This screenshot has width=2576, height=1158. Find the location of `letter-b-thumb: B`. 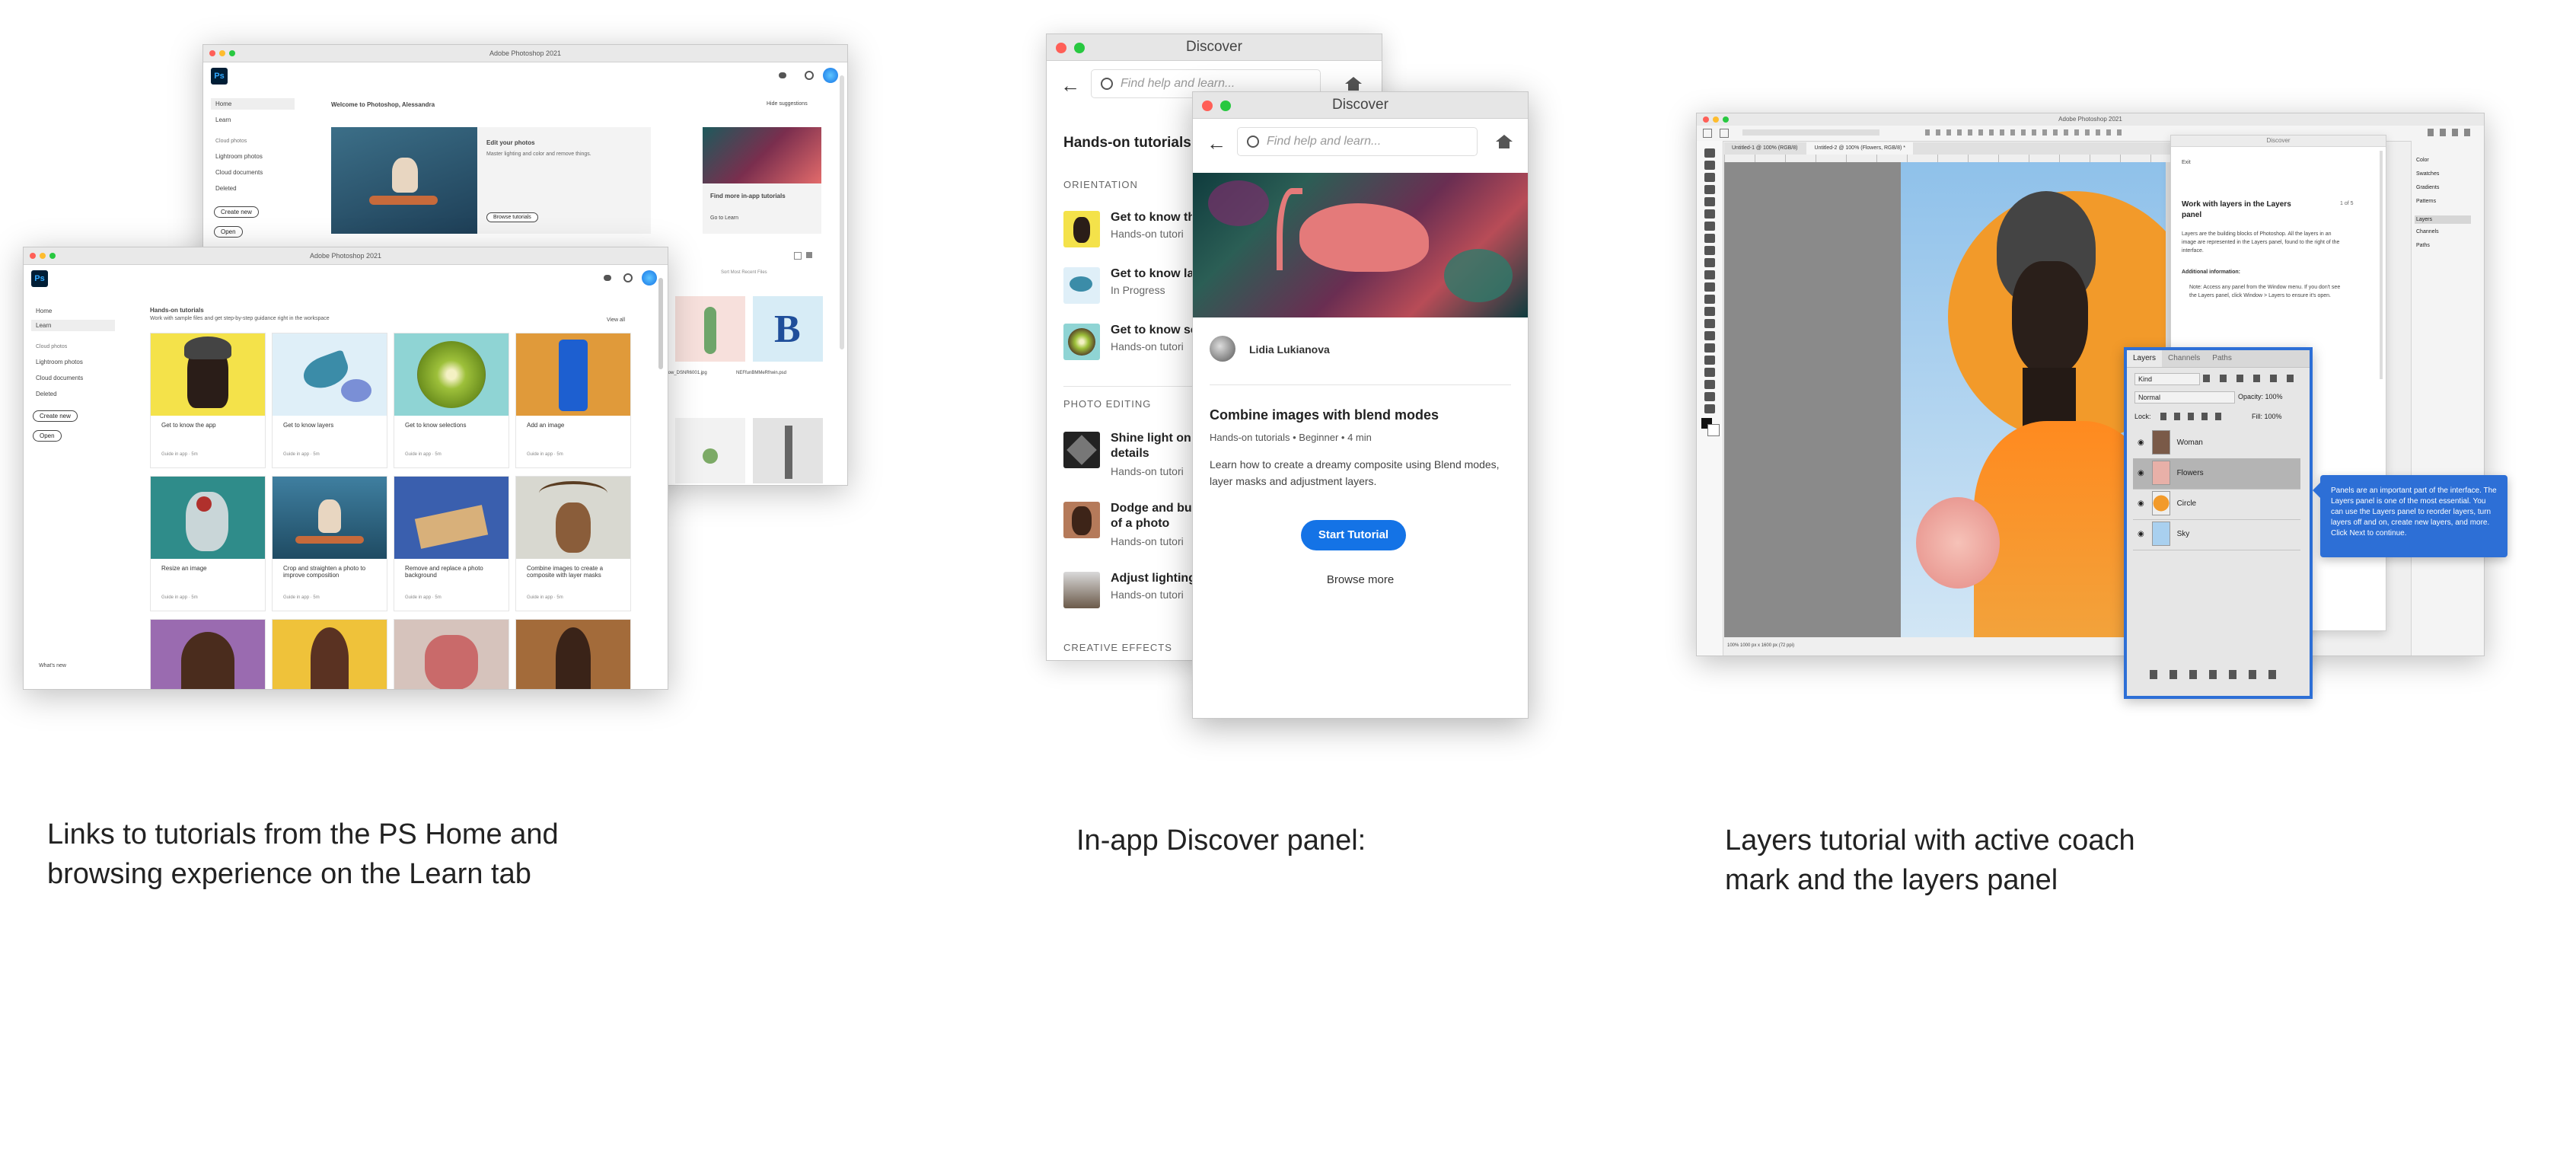

letter-b-thumb: B is located at coordinates (788, 329).